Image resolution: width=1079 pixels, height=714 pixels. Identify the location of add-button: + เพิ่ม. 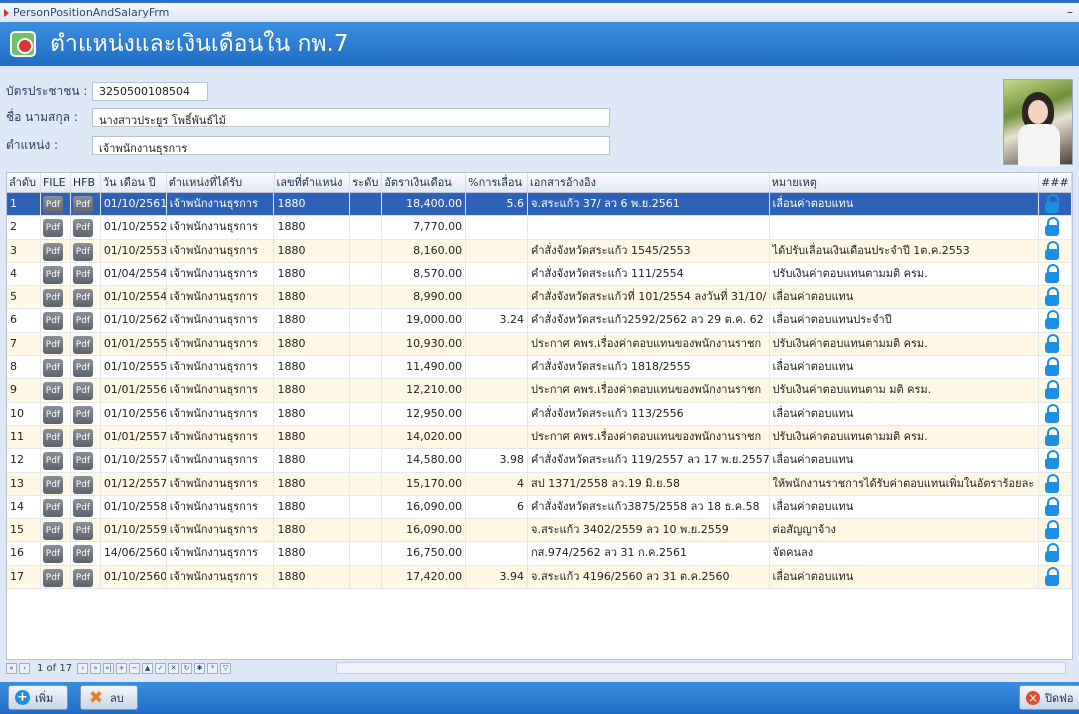
(38, 697).